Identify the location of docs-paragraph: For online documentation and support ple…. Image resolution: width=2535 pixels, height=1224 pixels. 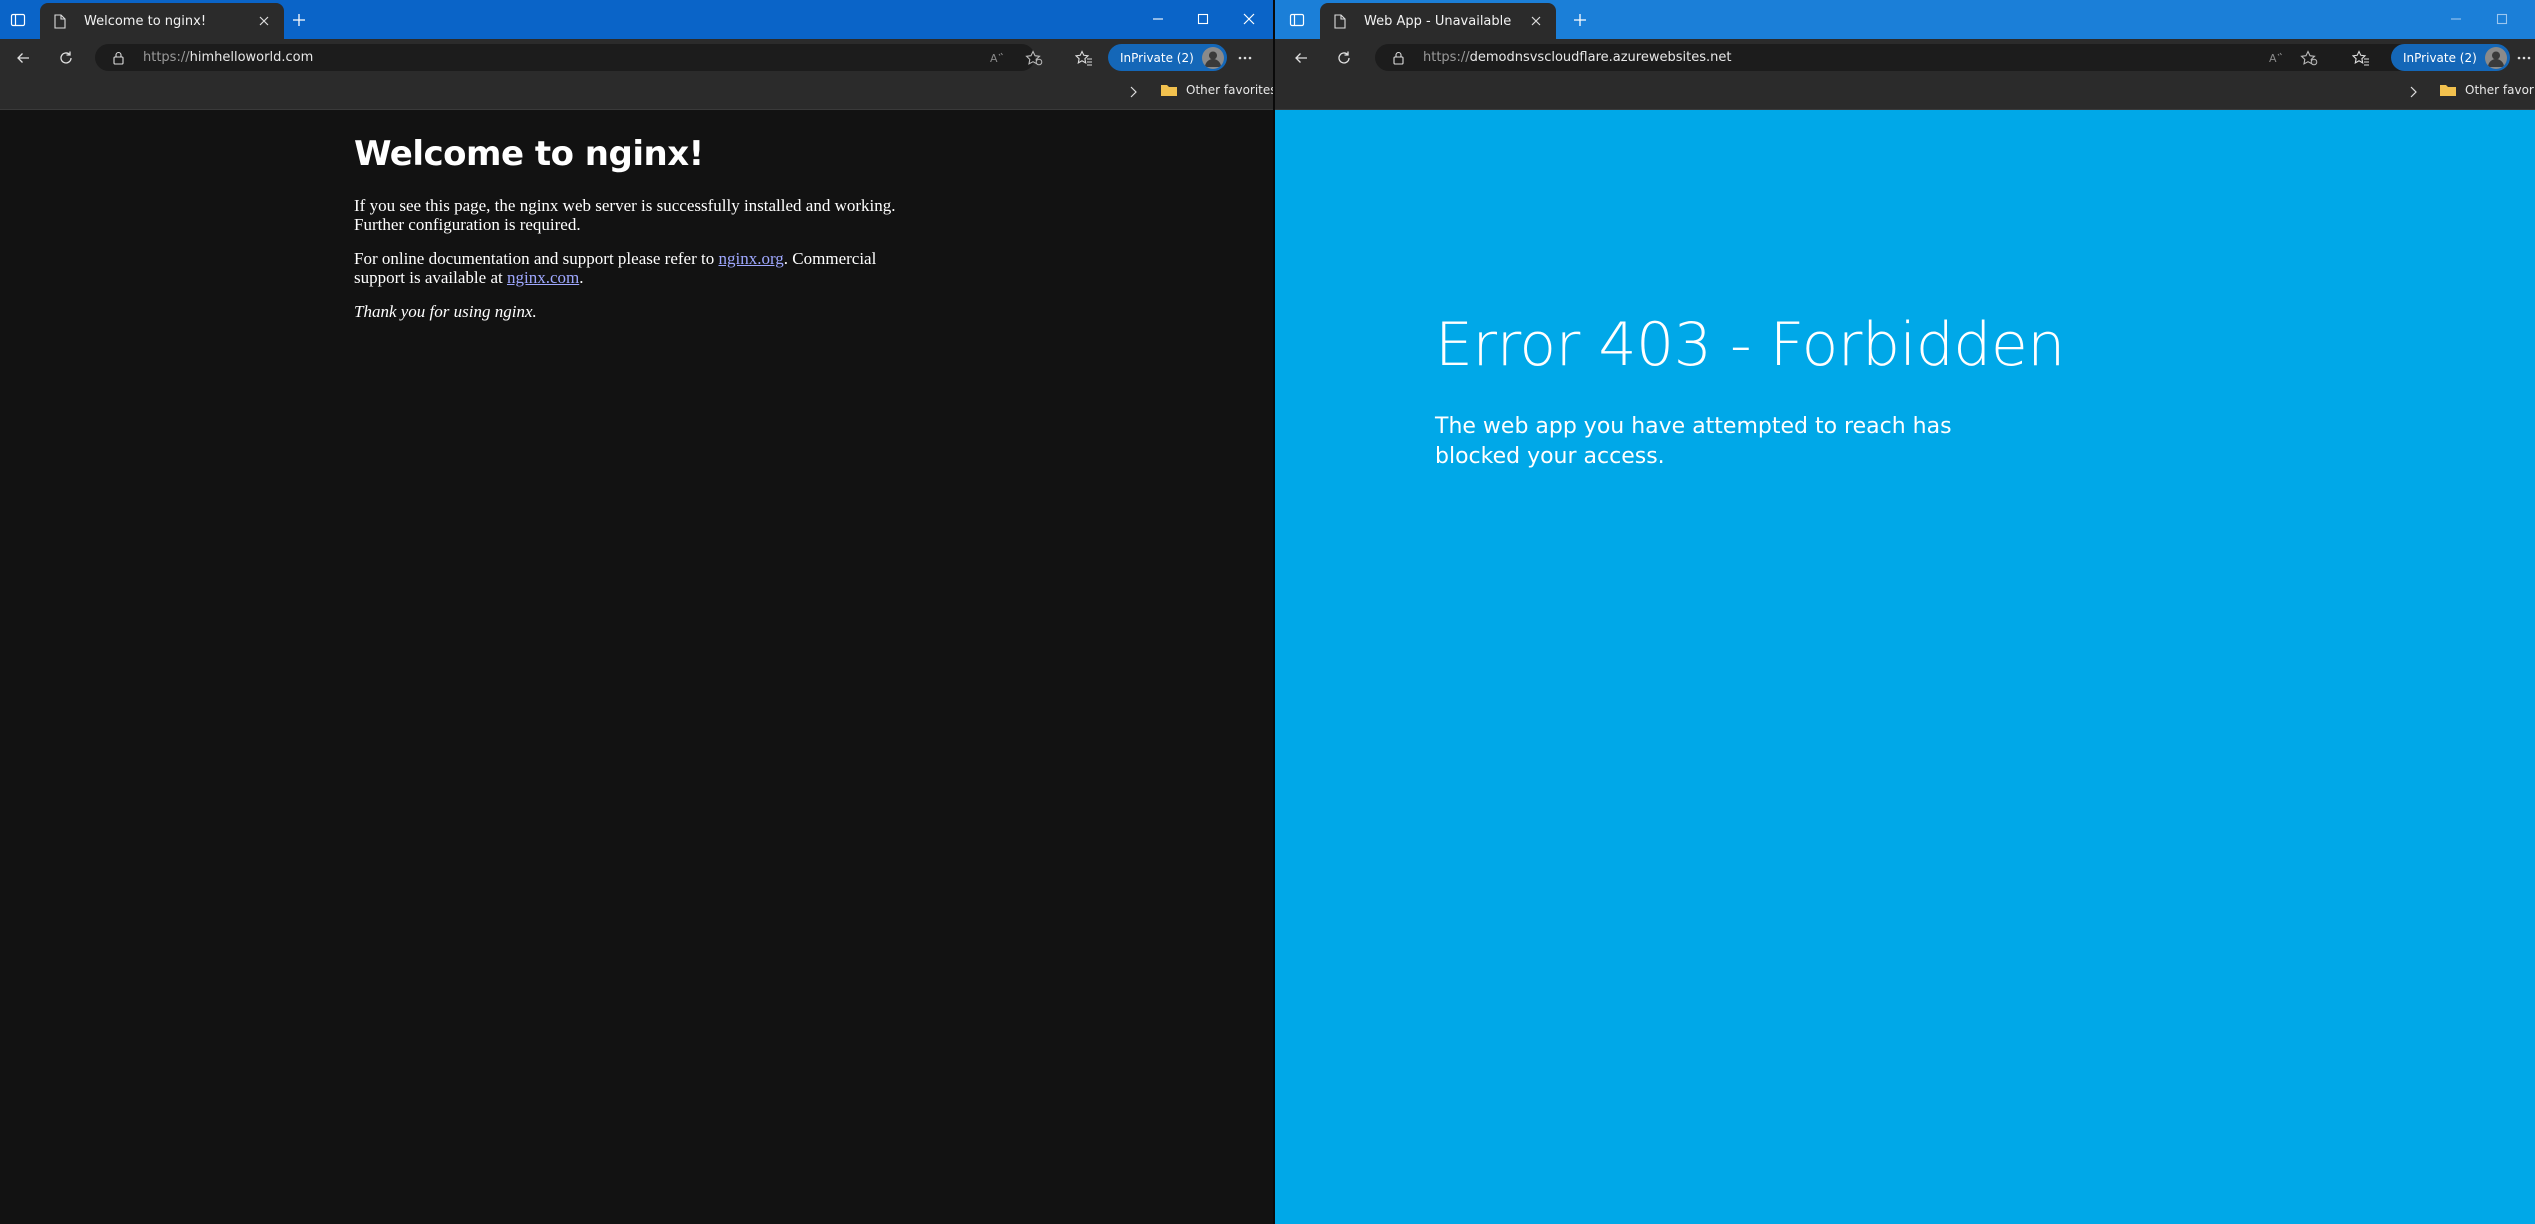
(615, 268).